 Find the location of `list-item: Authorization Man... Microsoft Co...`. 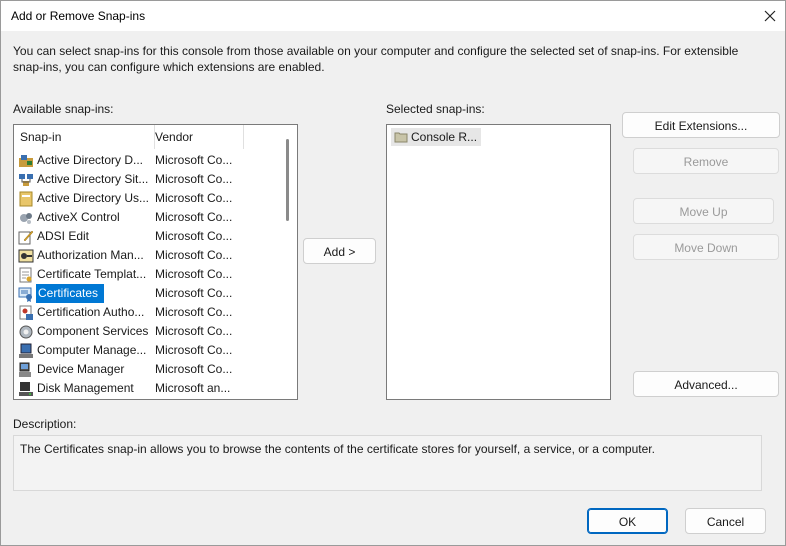

list-item: Authorization Man... Microsoft Co... is located at coordinates (149, 255).